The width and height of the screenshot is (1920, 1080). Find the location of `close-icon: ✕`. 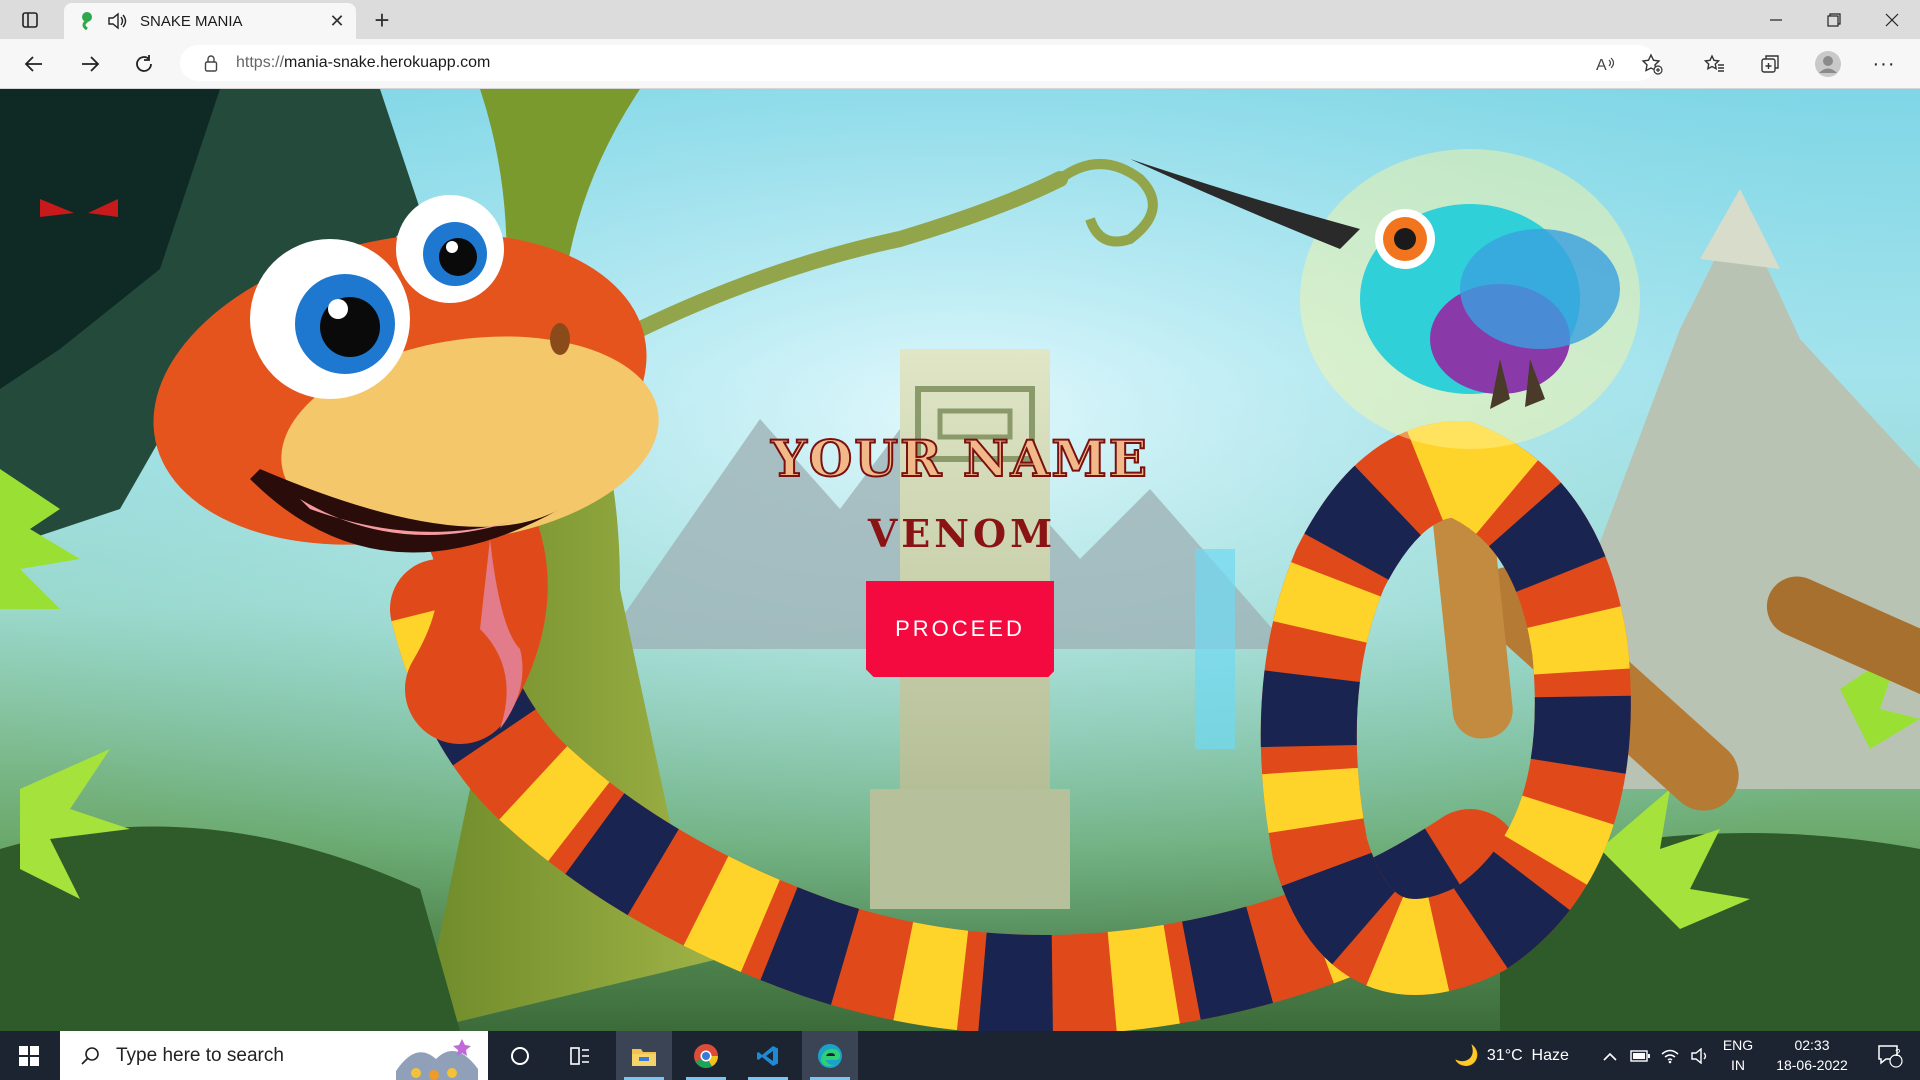

close-icon: ✕ is located at coordinates (337, 21).